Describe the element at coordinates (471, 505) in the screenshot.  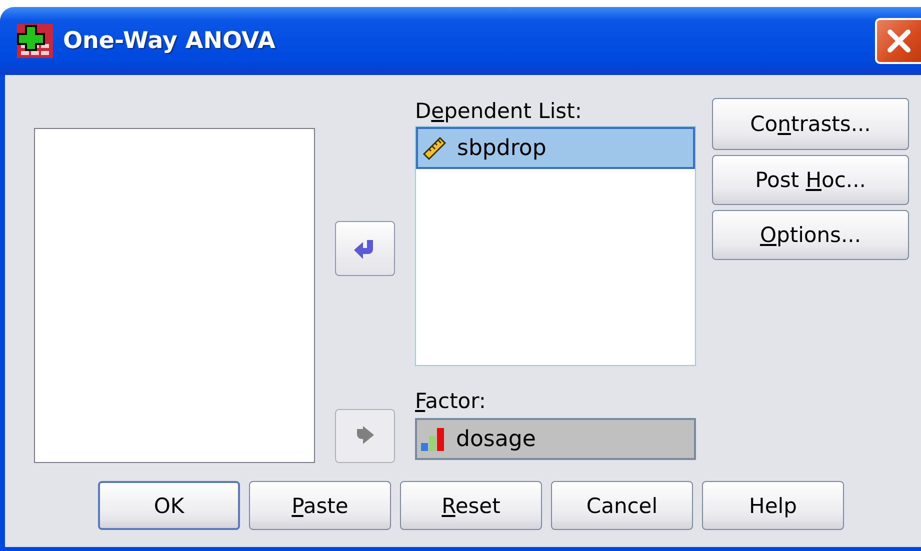
I see `dialog-button: Reset` at that location.